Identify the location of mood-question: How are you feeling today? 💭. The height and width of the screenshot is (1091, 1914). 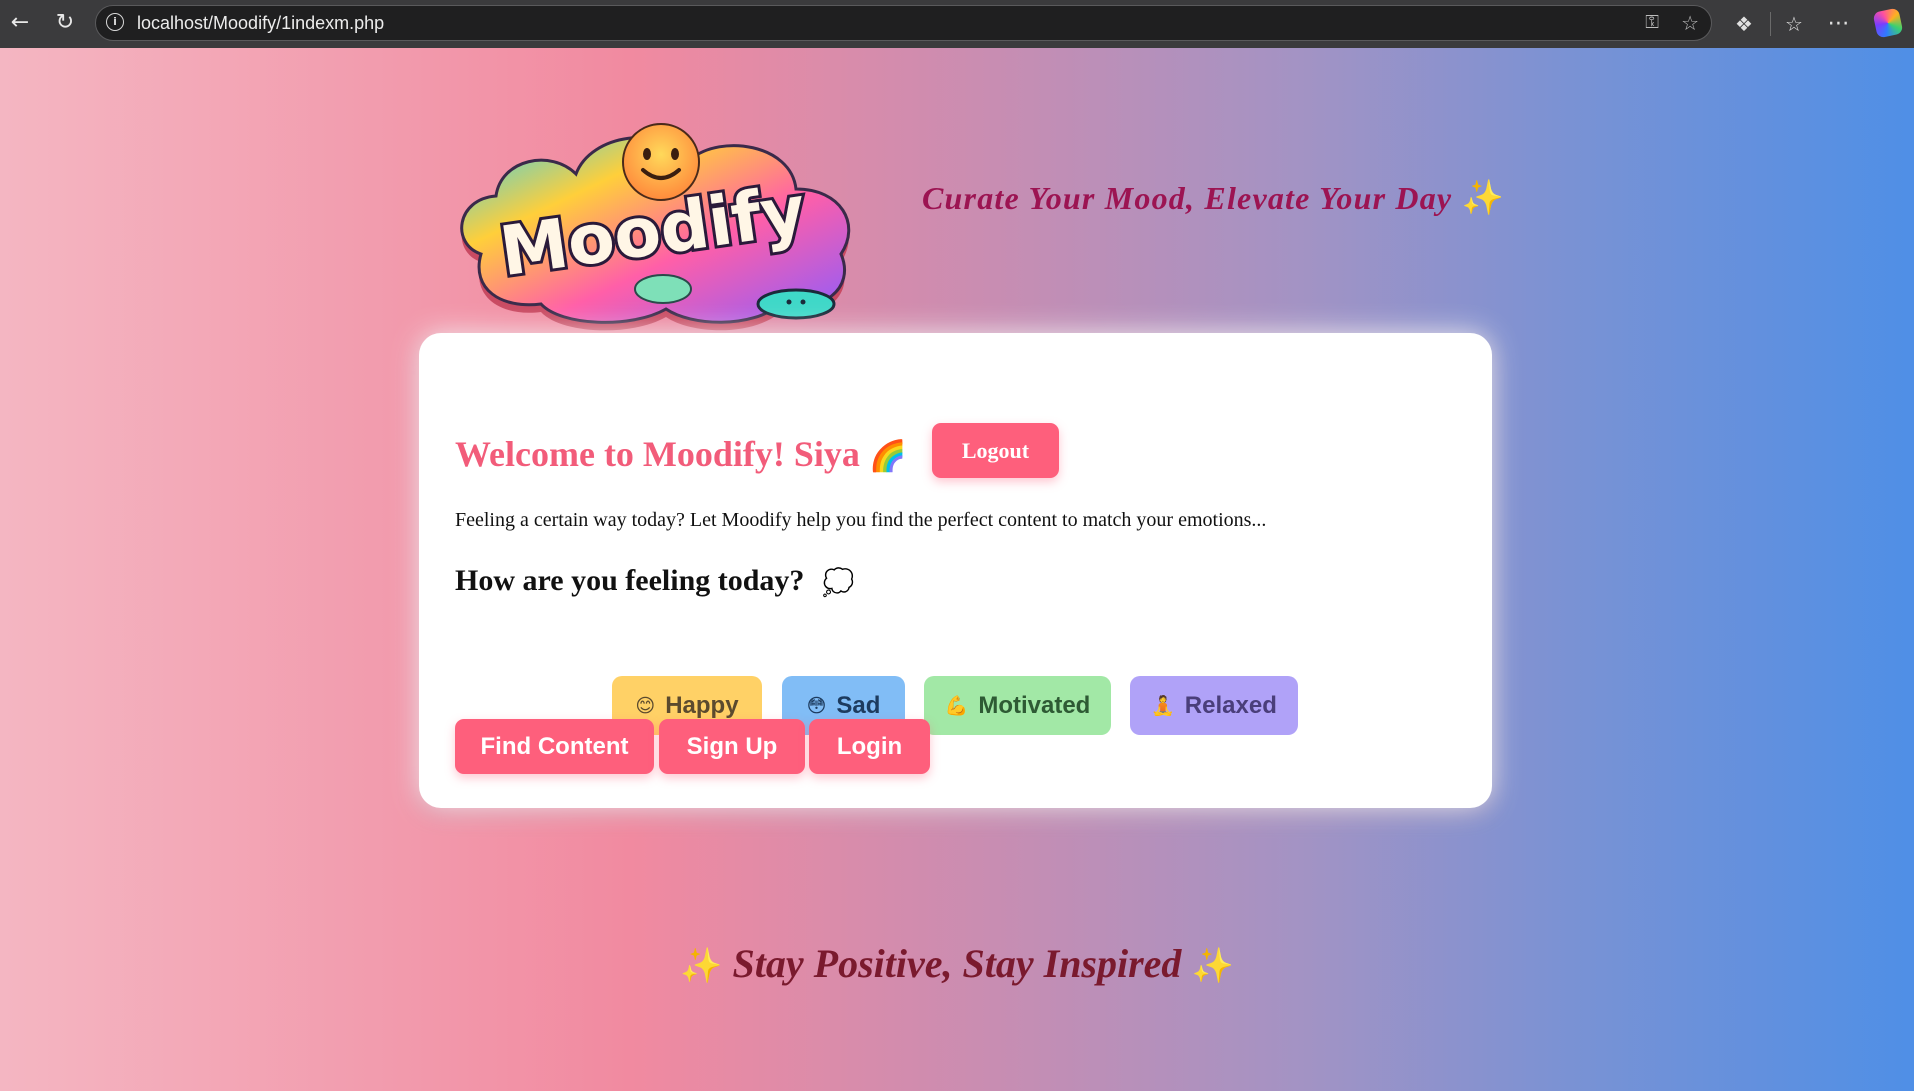
(654, 581).